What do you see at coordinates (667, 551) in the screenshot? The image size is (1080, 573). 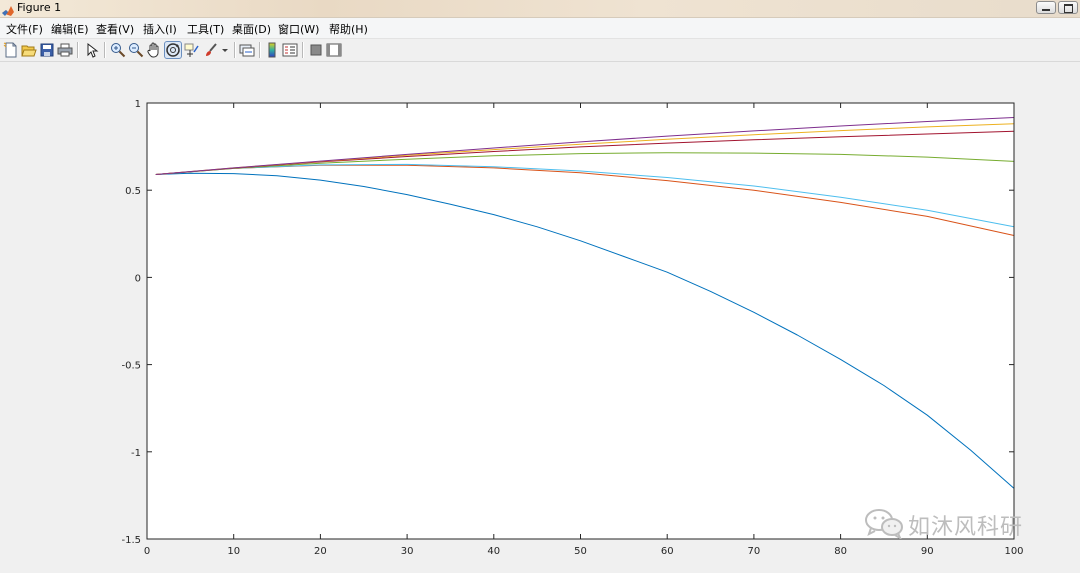 I see `x-tick-label: 60` at bounding box center [667, 551].